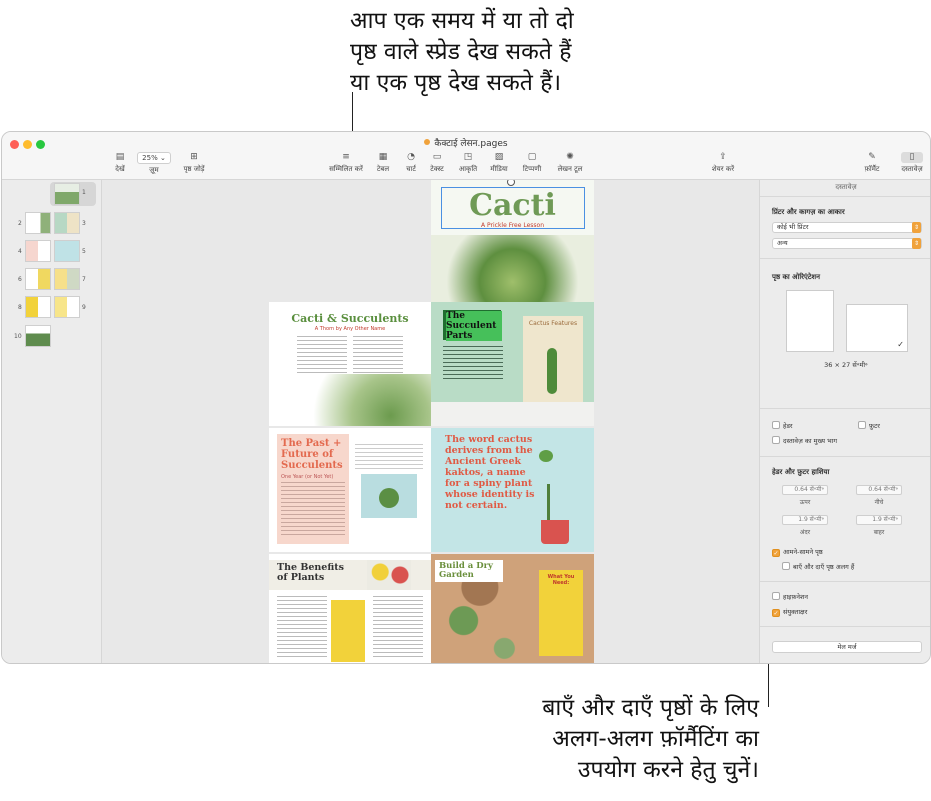 This screenshot has height=801, width=931. I want to click on page-2-title: Cacti & Succulents, so click(350, 318).